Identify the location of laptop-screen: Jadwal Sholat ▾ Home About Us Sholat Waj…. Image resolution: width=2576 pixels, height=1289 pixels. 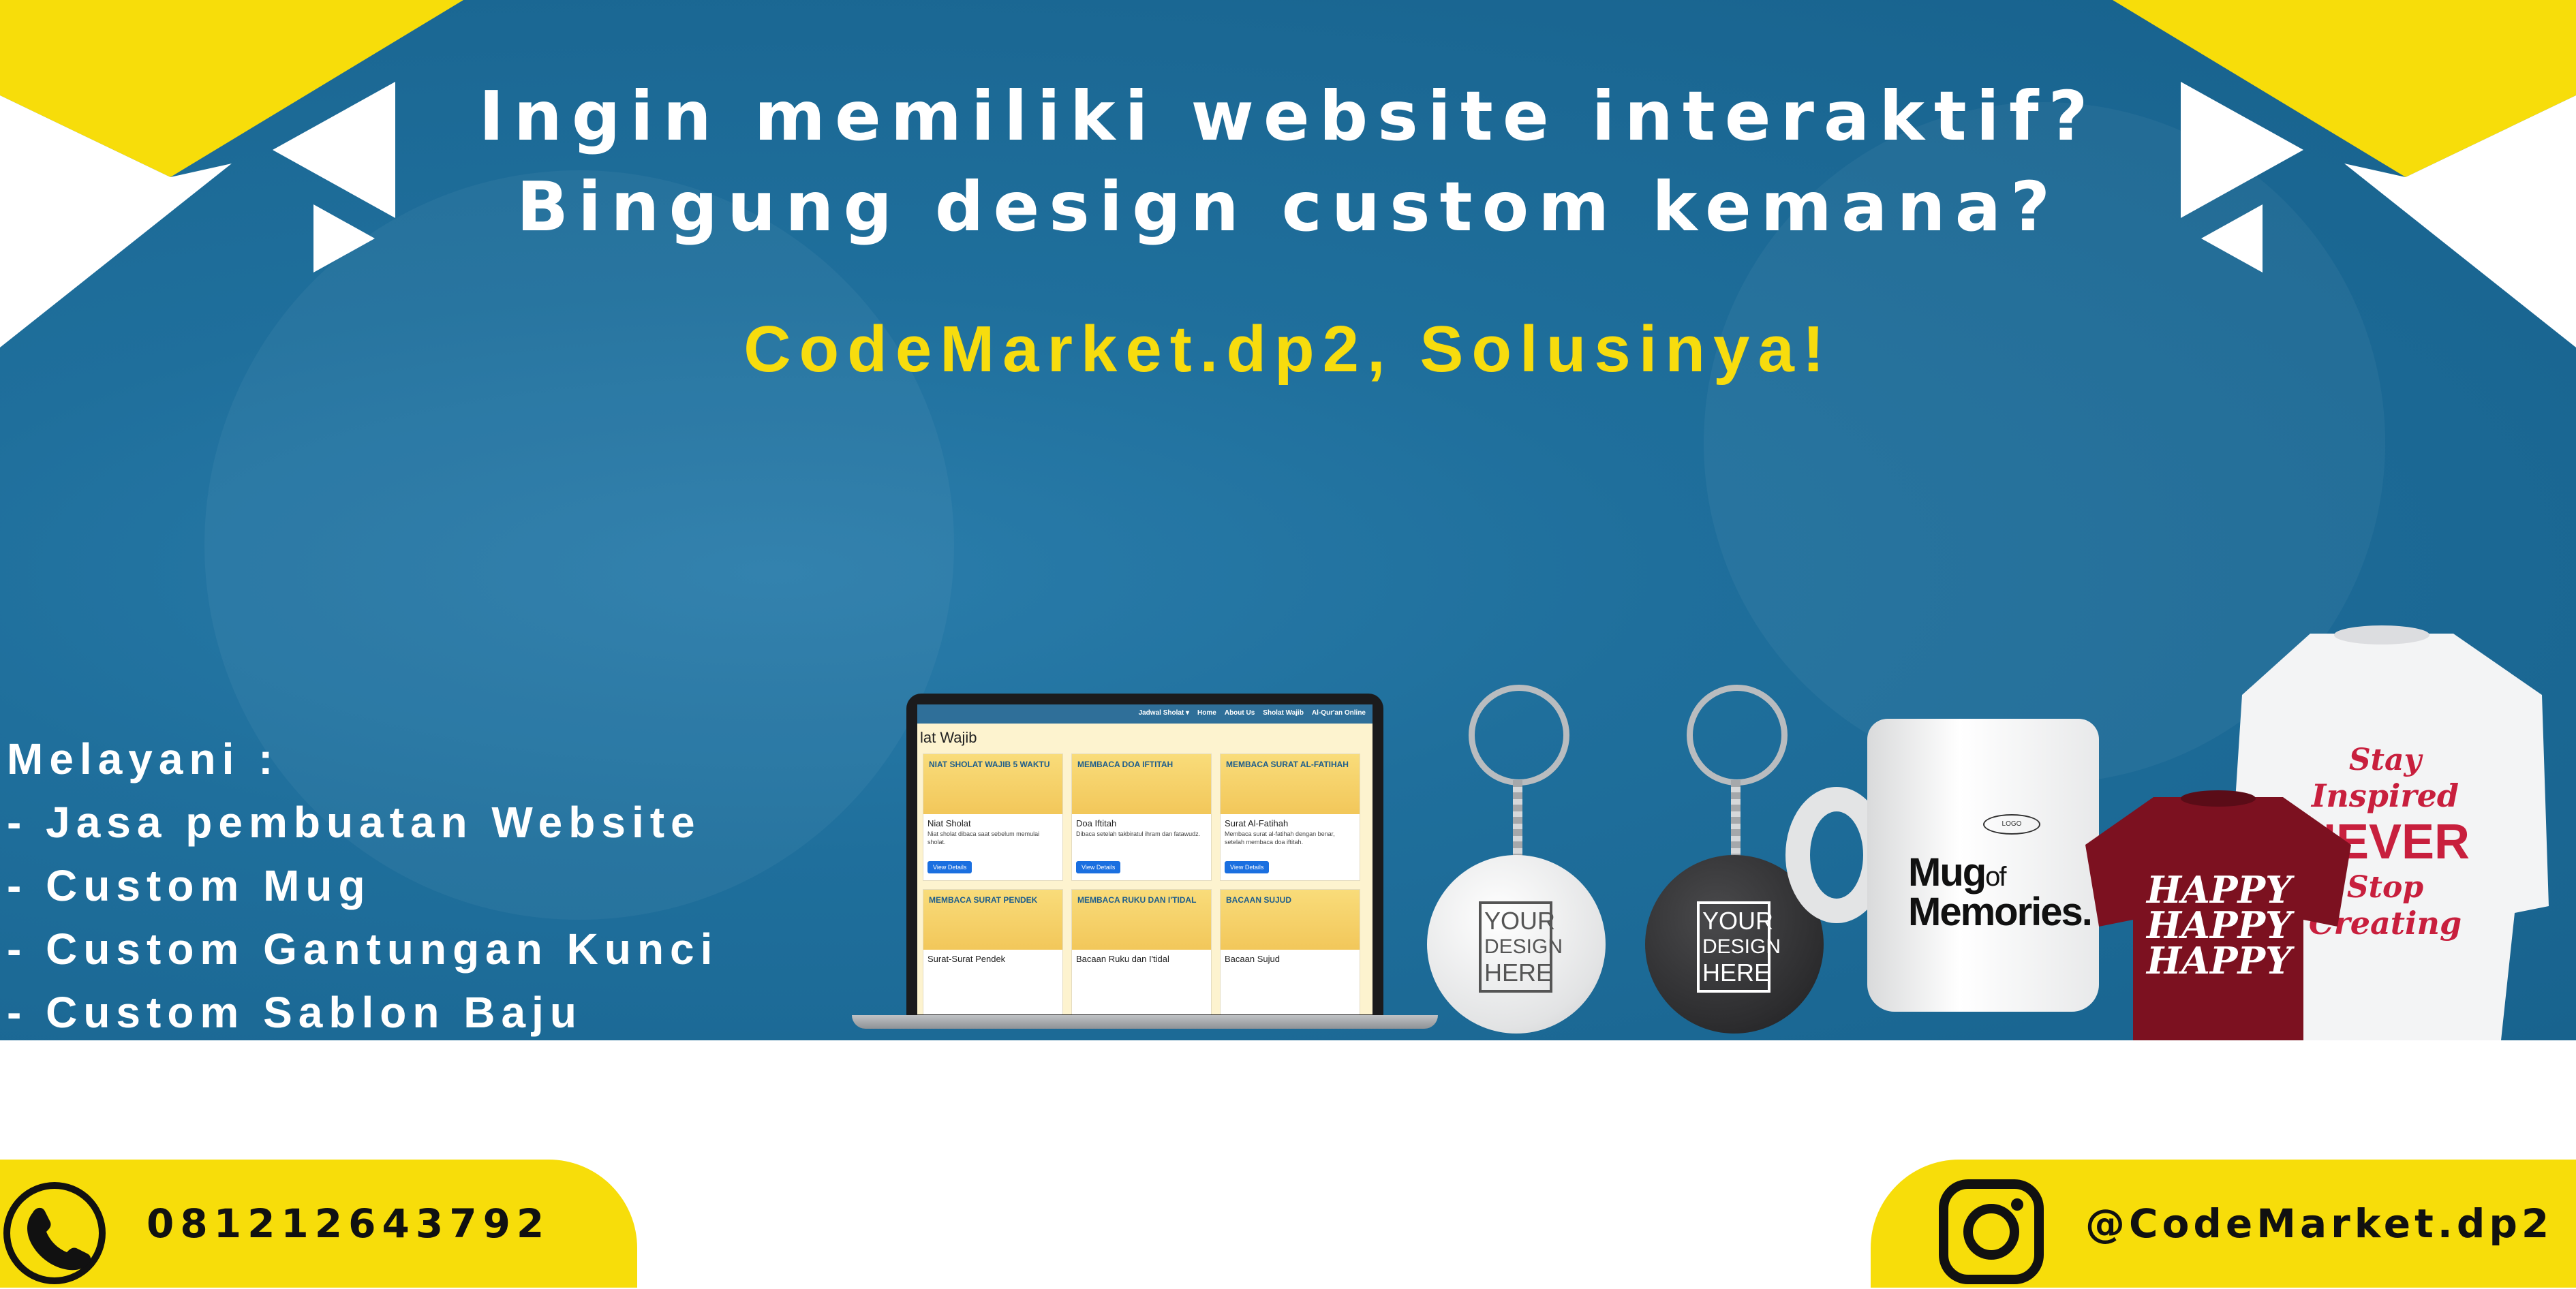
(1145, 859).